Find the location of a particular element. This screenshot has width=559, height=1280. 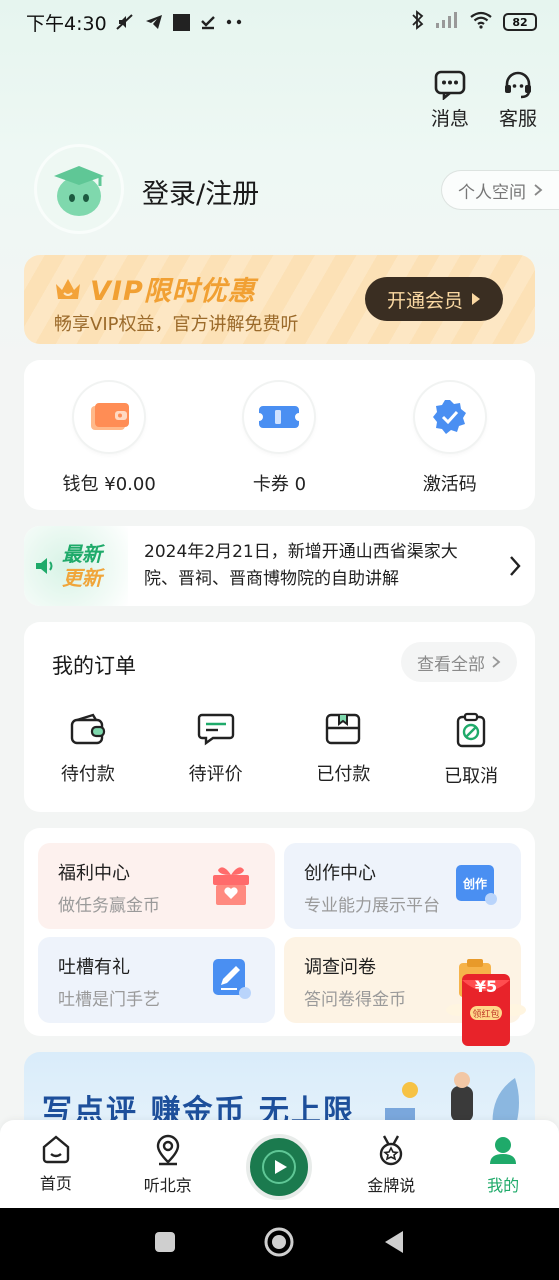

coupon-label: 卡券 0 is located at coordinates (279, 484).